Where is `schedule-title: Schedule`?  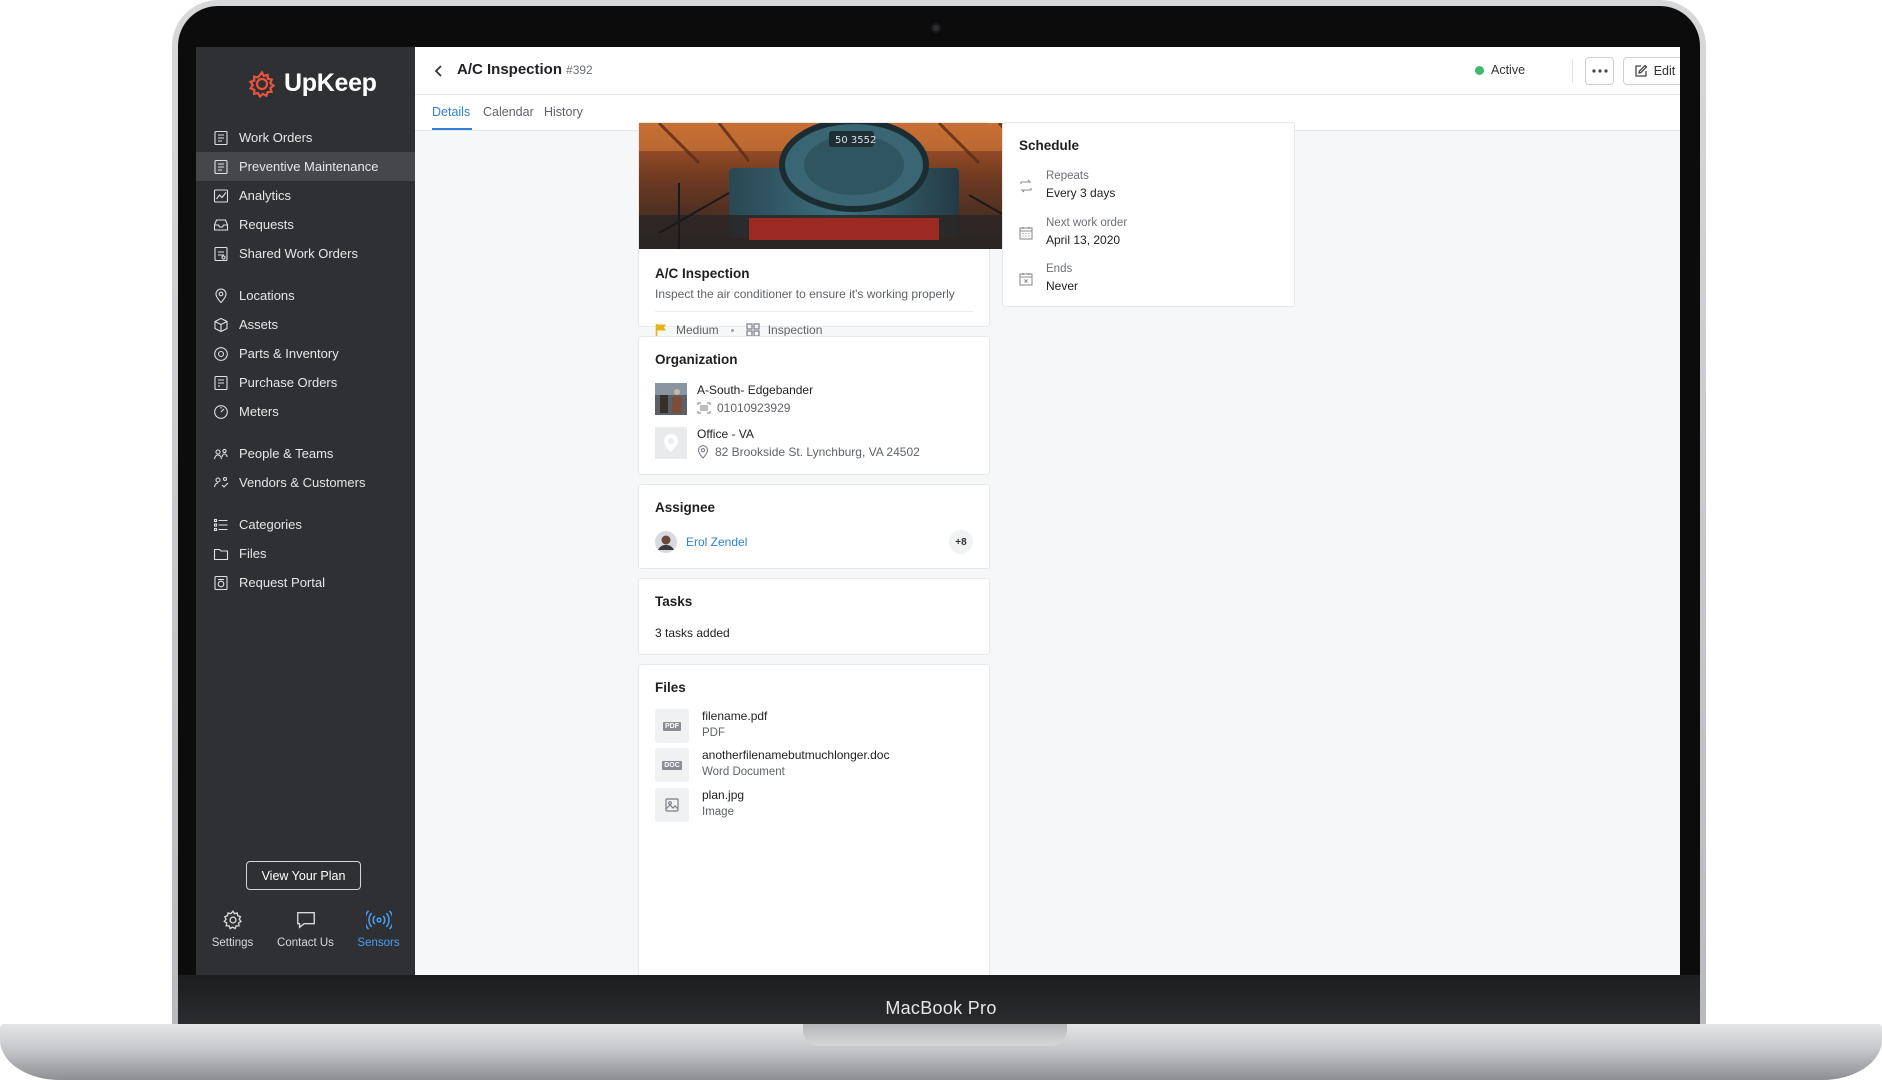 schedule-title: Schedule is located at coordinates (1049, 145).